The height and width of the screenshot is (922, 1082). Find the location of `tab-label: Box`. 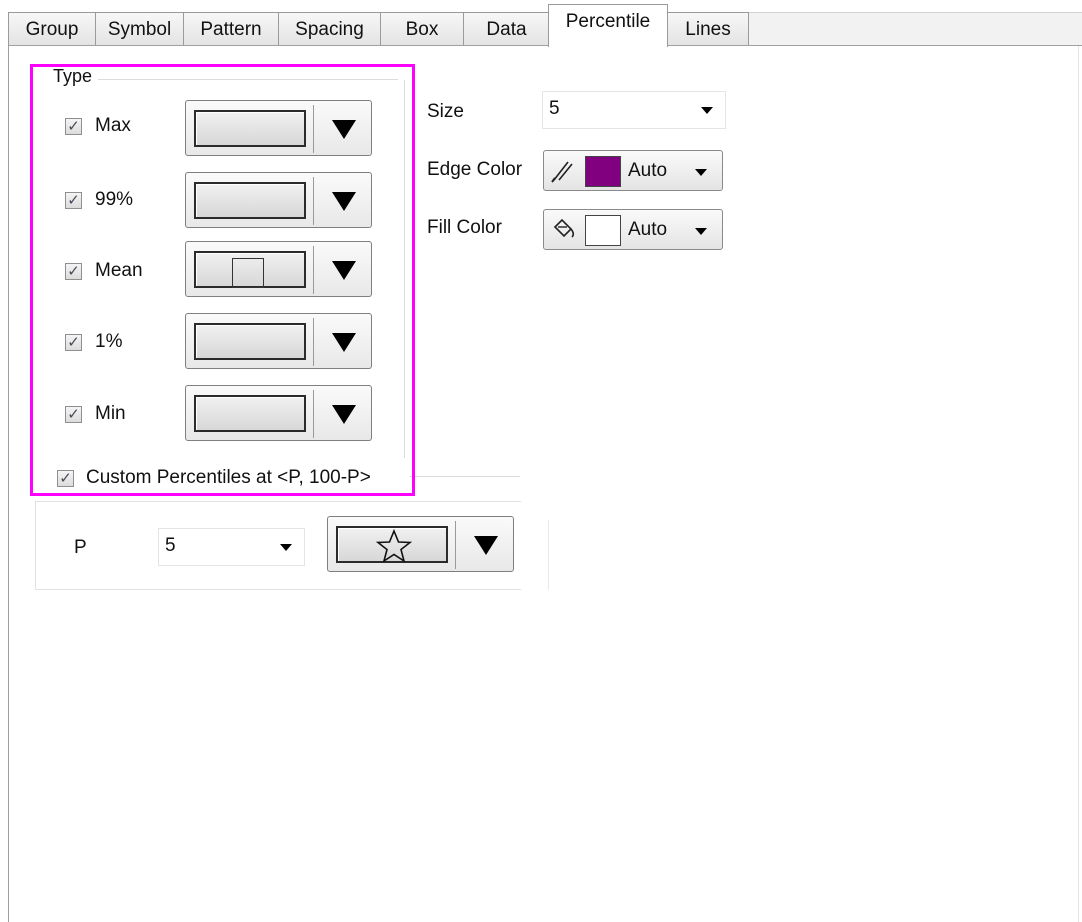

tab-label: Box is located at coordinates (422, 29).